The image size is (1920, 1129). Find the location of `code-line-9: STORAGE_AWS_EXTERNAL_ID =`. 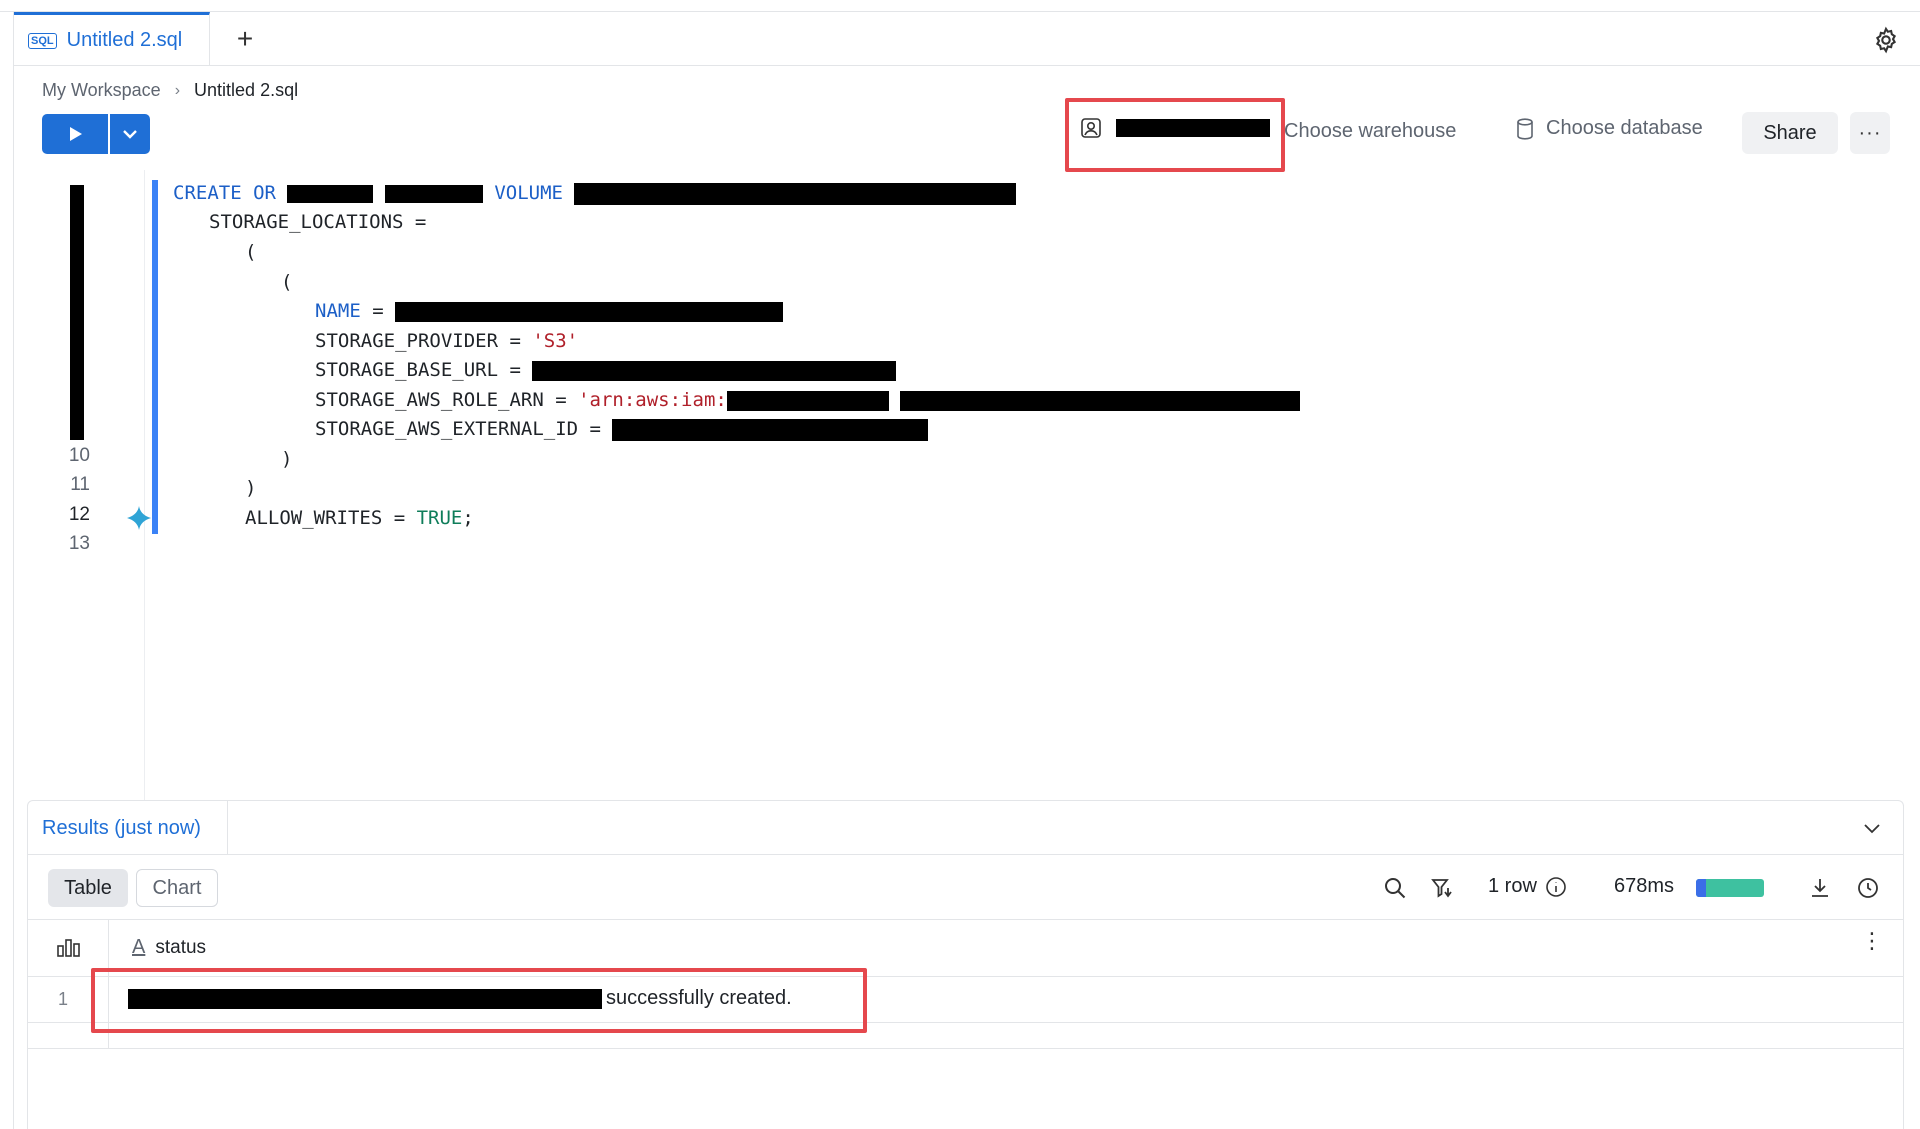

code-line-9: STORAGE_AWS_EXTERNAL_ID = is located at coordinates (622, 429).